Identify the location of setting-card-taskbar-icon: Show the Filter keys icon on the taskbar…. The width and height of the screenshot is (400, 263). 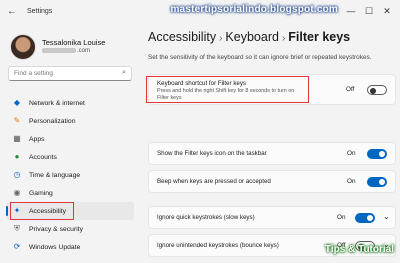
(272, 153).